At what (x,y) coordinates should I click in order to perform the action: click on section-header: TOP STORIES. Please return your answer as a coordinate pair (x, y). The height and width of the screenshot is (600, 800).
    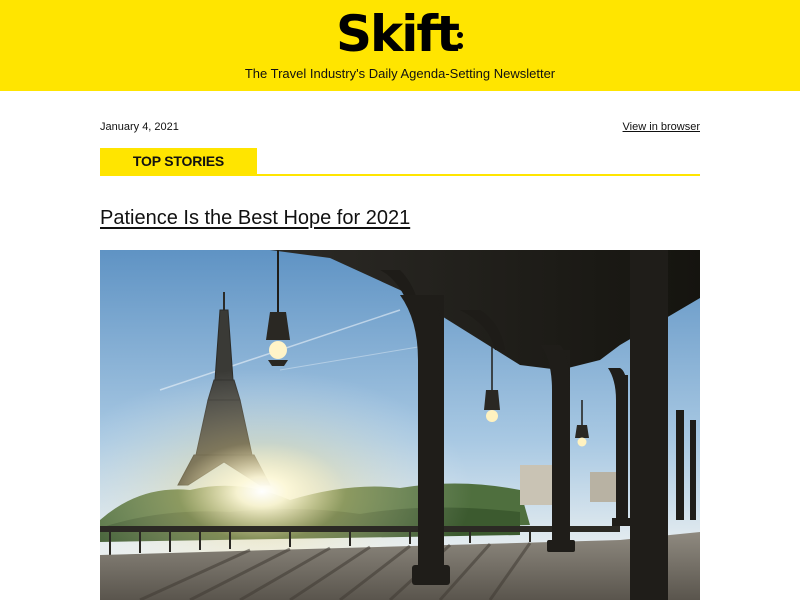
    Looking at the image, I should click on (400, 162).